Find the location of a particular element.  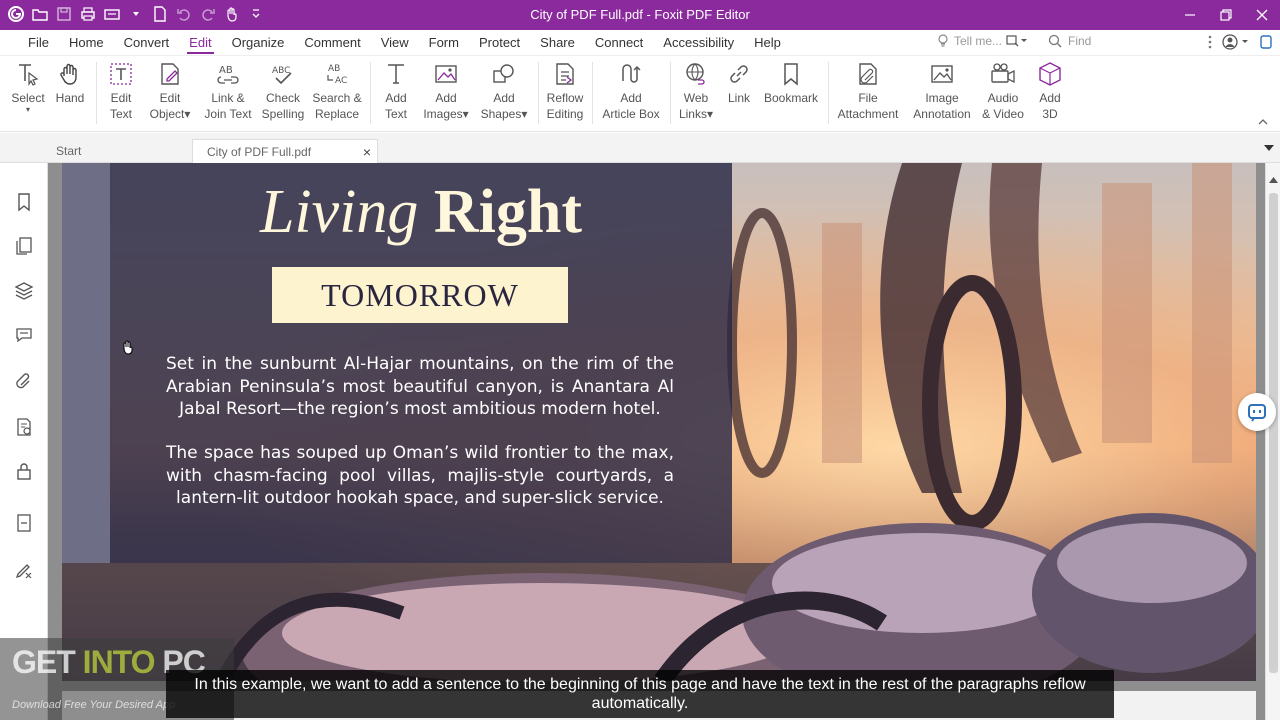

scrollbar-thumb is located at coordinates (1273, 433).